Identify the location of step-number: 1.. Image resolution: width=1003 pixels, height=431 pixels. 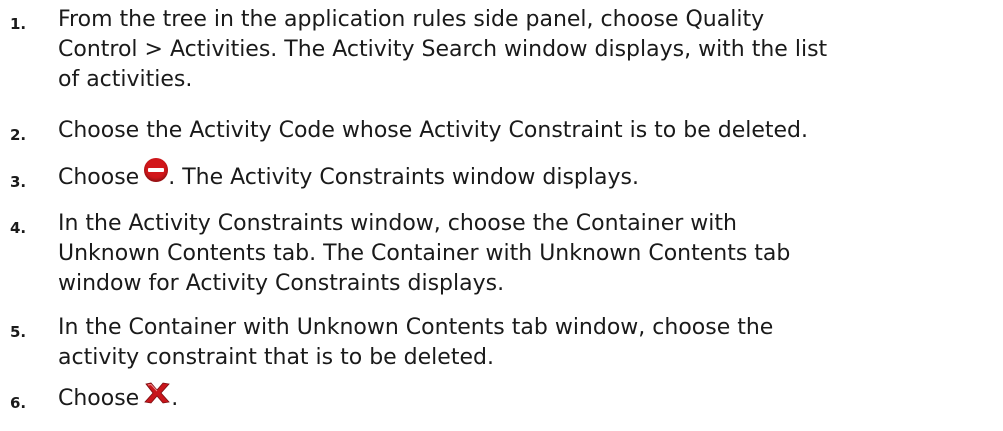
(18, 24).